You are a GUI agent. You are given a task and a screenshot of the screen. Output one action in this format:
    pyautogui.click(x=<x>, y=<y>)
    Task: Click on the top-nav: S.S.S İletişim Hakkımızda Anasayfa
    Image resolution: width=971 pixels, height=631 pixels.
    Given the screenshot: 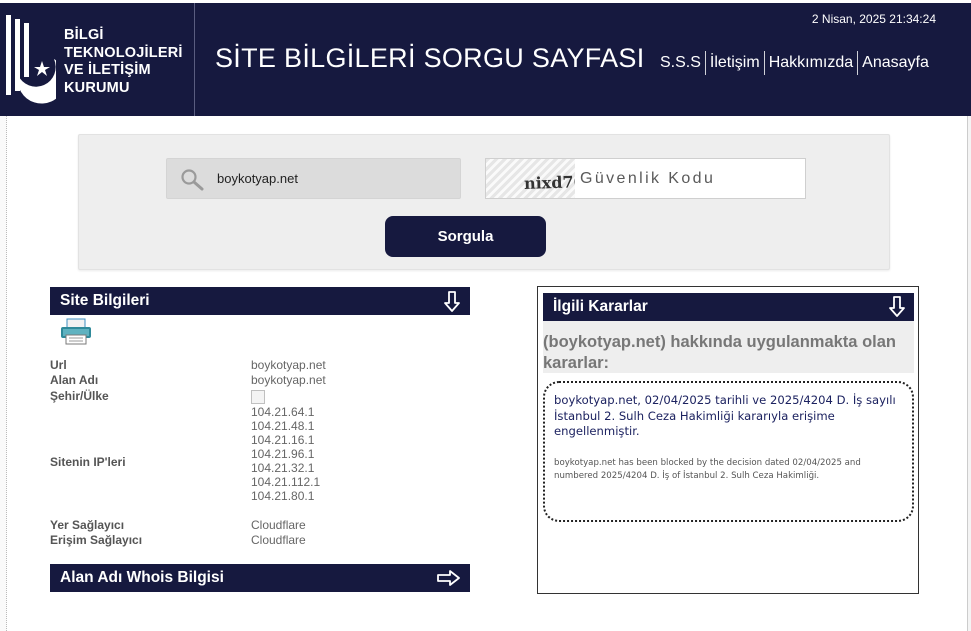 What is the action you would take?
    pyautogui.click(x=794, y=63)
    